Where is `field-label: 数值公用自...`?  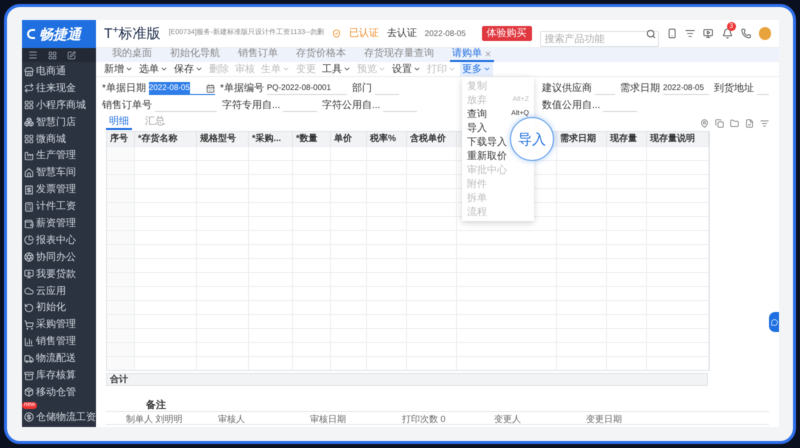 field-label: 数值公用自... is located at coordinates (571, 106).